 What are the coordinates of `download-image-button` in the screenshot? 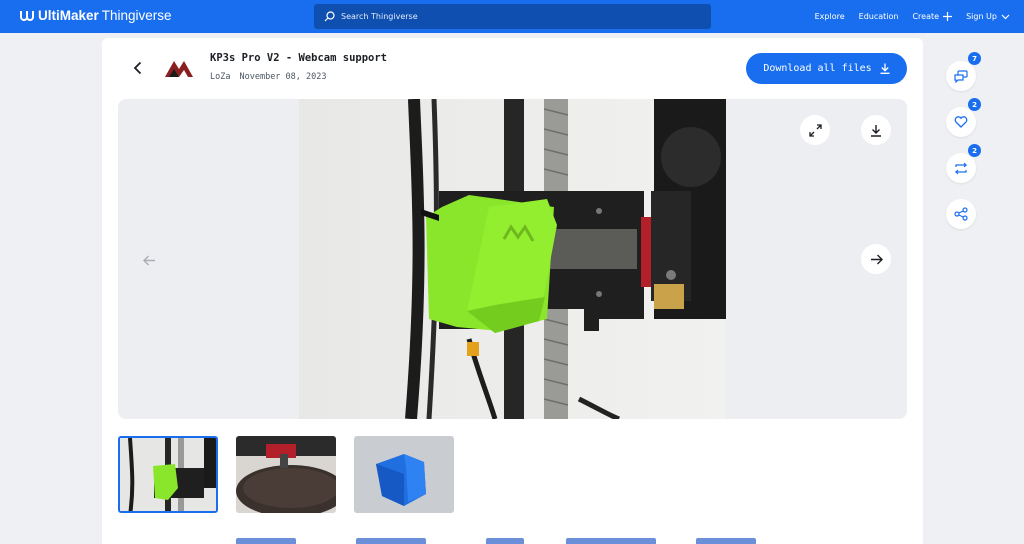 It's located at (876, 130).